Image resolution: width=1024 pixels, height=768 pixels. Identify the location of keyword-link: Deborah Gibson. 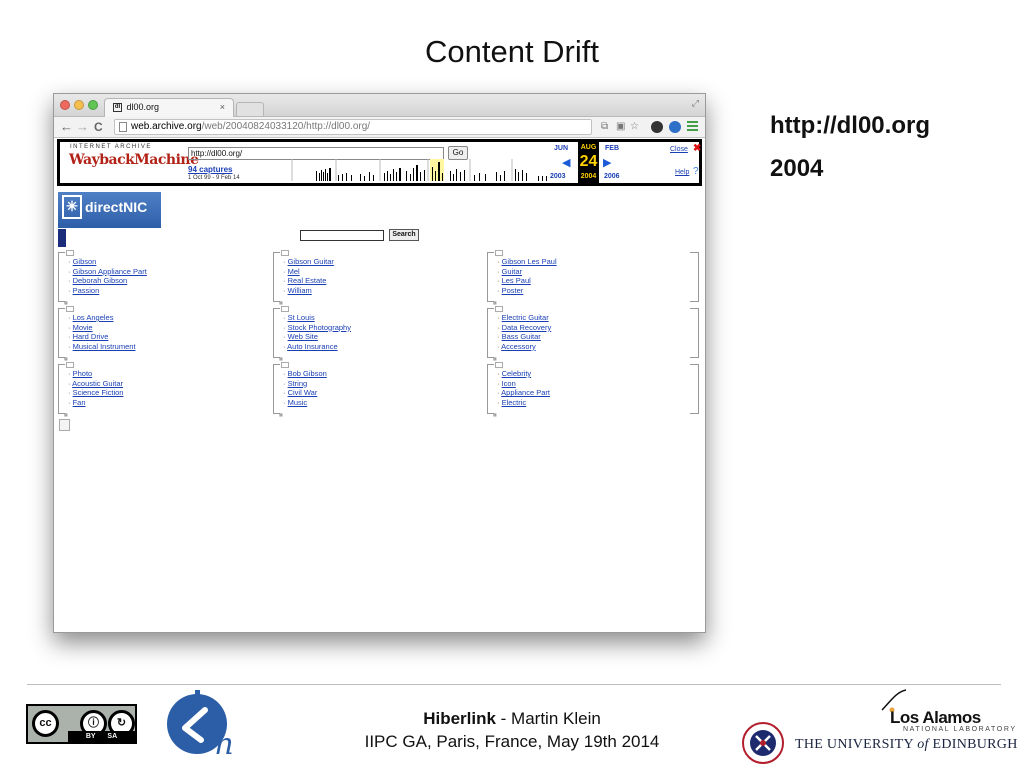
(100, 280).